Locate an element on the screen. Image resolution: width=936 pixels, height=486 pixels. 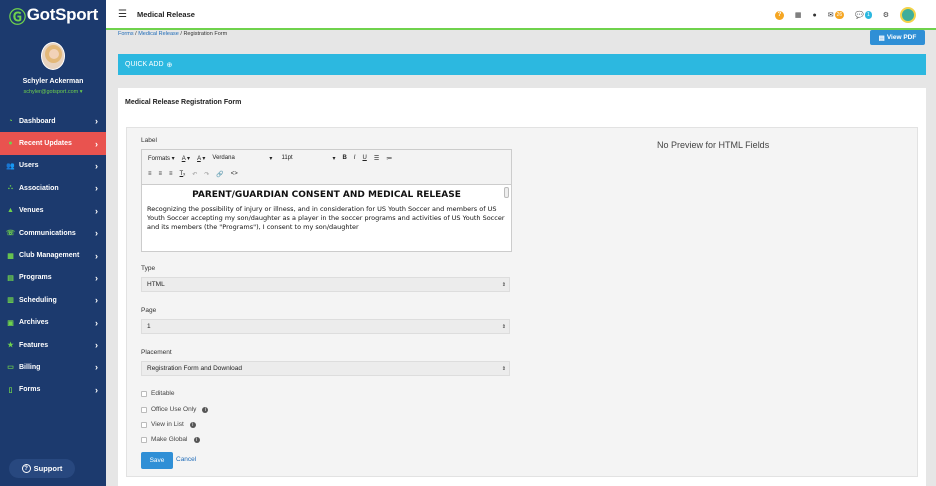
italic-icon: I is located at coordinates (355, 158).